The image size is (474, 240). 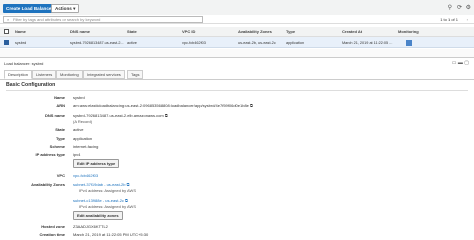 I want to click on label-availability-zones: Availability Zones, so click(x=48, y=184).